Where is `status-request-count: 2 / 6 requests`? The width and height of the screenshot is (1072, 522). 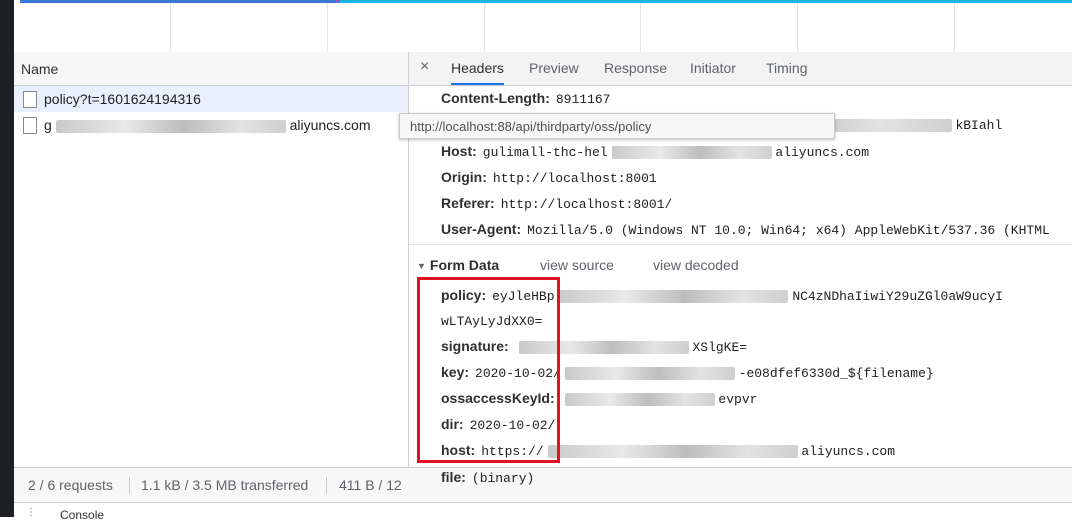
status-request-count: 2 / 6 requests is located at coordinates (70, 485).